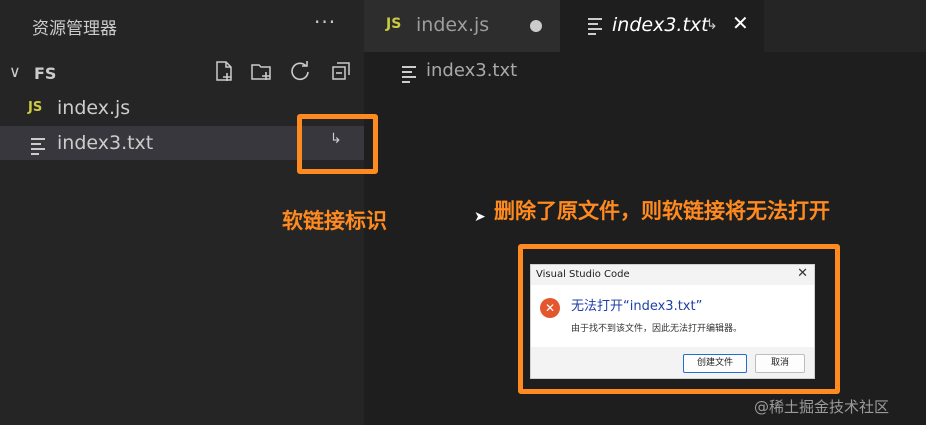 This screenshot has width=926, height=425. I want to click on tab-index3-txt: index3.txt ↳ ✕, so click(662, 26).